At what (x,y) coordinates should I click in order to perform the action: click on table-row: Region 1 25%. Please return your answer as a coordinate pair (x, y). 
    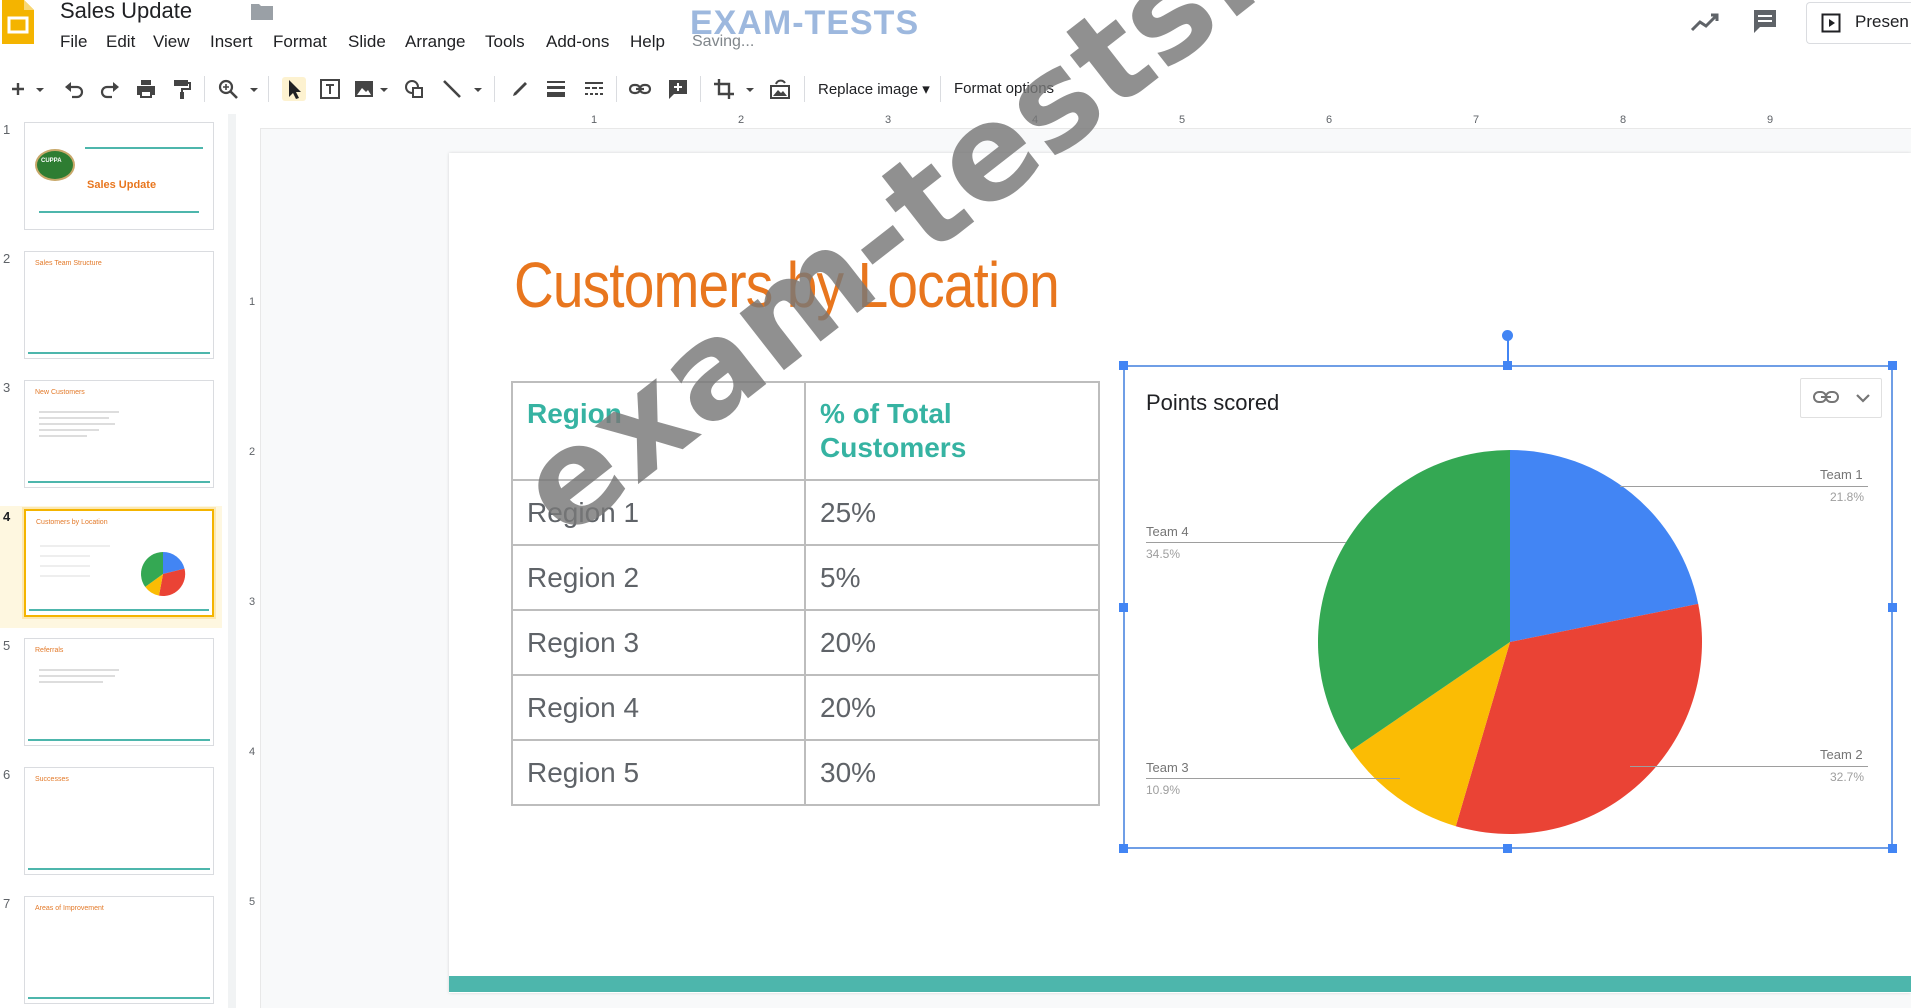
    Looking at the image, I should click on (805, 512).